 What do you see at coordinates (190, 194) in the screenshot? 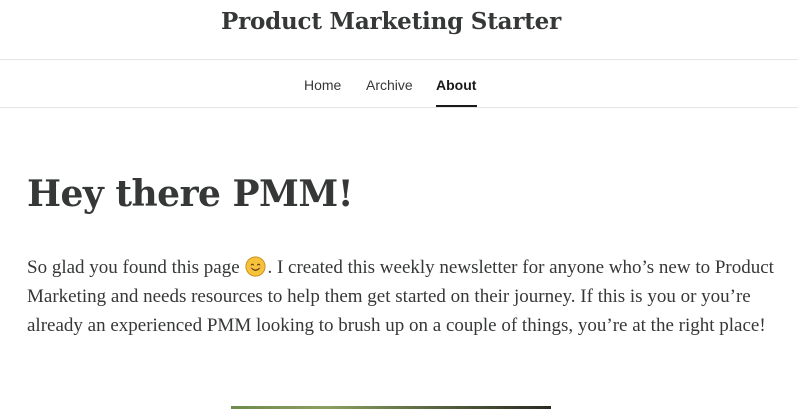
I see `page-title: Hey there PMM!` at bounding box center [190, 194].